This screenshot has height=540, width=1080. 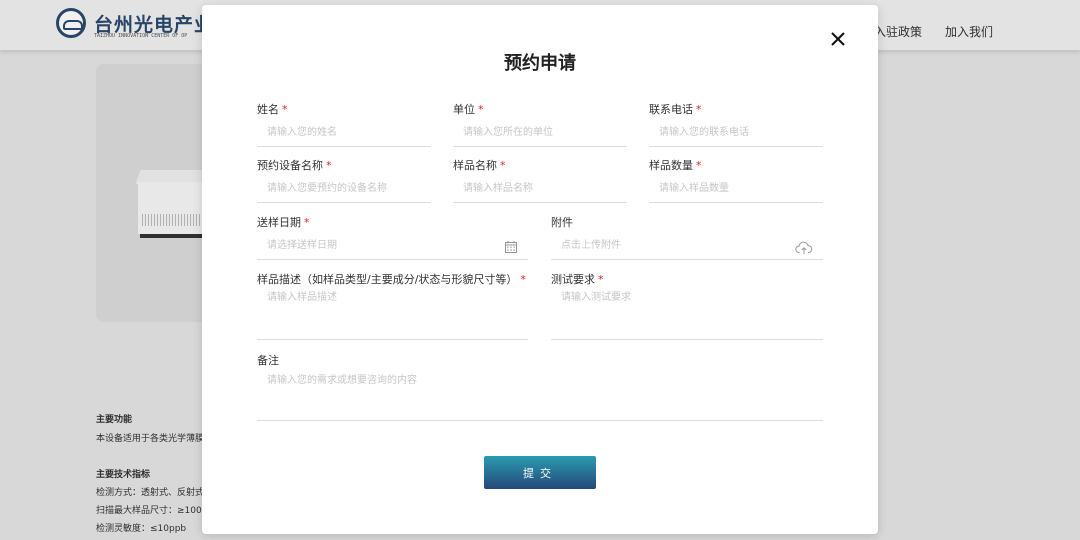 What do you see at coordinates (272, 109) in the screenshot?
I see `name-label: 姓名 *` at bounding box center [272, 109].